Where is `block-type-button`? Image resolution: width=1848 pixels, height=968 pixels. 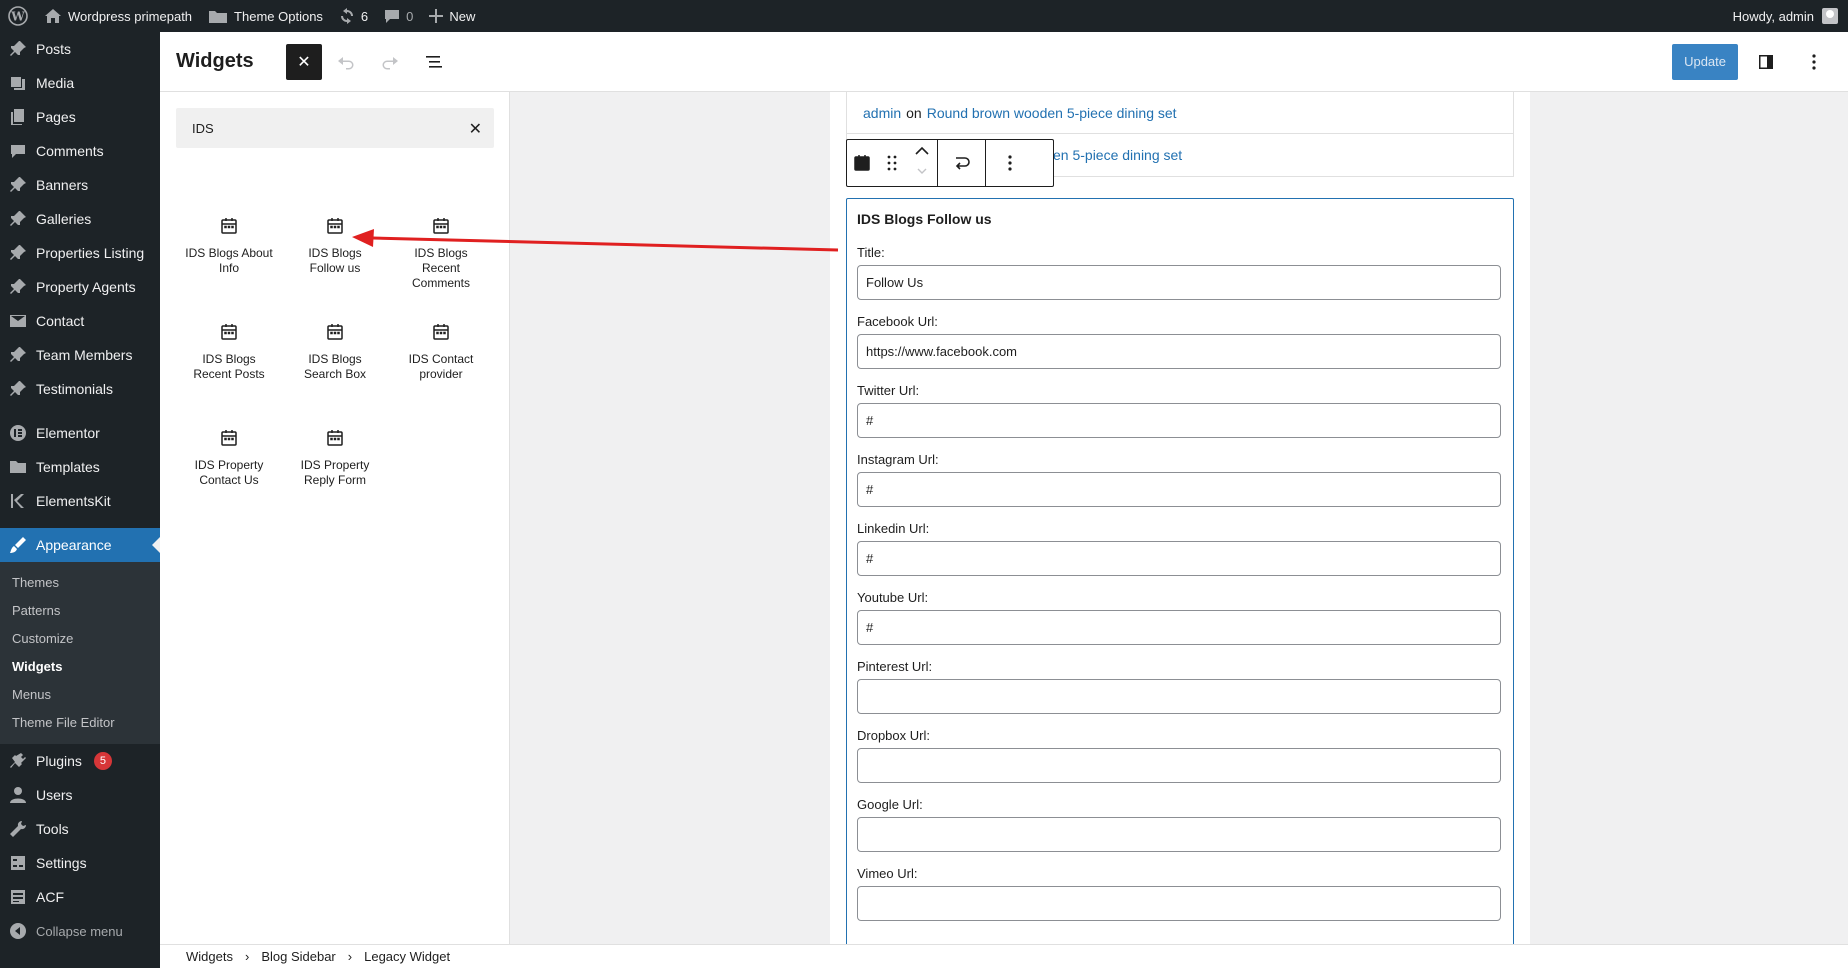 block-type-button is located at coordinates (862, 163).